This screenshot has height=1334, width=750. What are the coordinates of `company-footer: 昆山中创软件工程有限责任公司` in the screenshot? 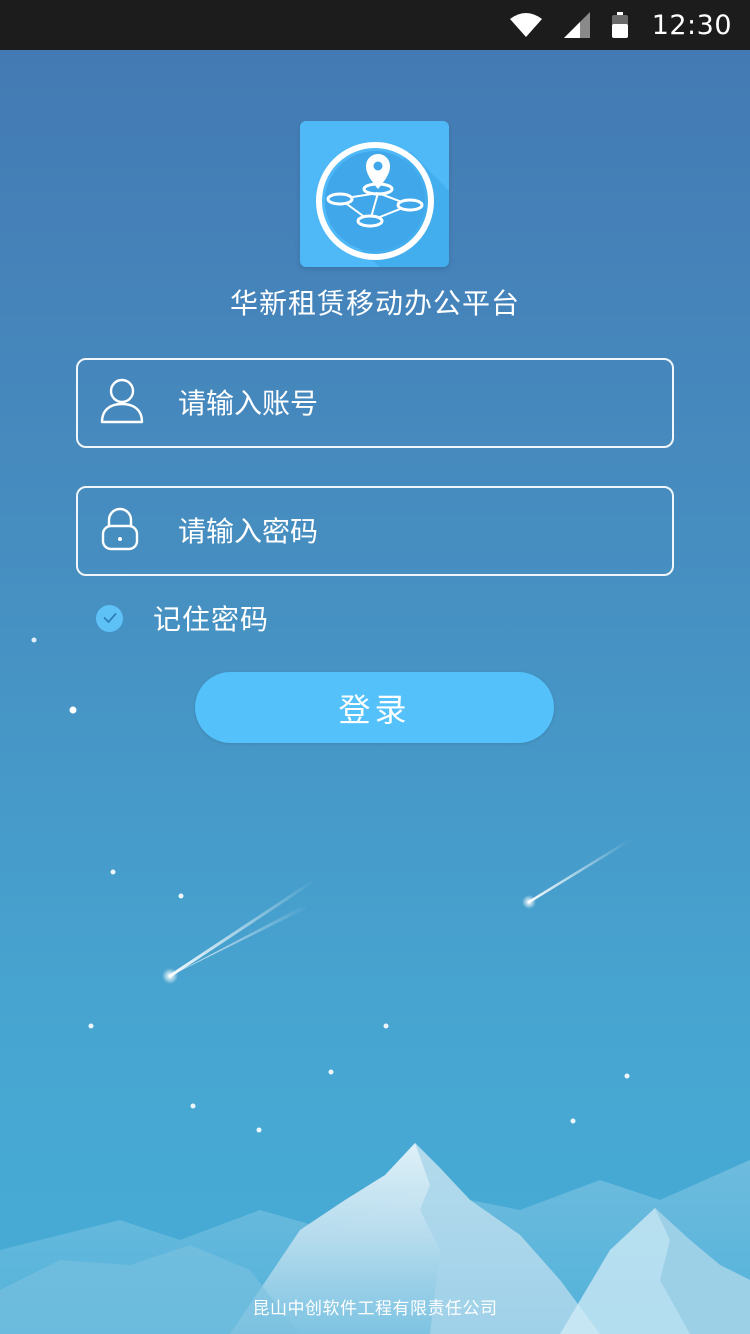 It's located at (375, 1309).